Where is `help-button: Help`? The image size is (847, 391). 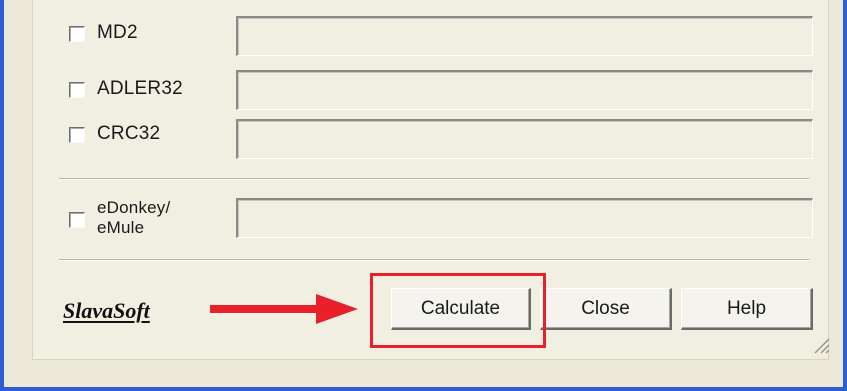
help-button: Help is located at coordinates (747, 309).